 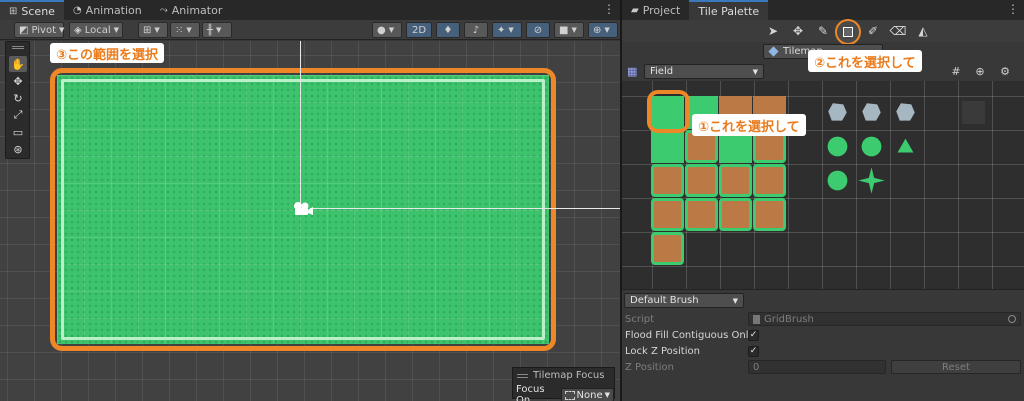 What do you see at coordinates (817, 367) in the screenshot?
I see `z-position-input: 0` at bounding box center [817, 367].